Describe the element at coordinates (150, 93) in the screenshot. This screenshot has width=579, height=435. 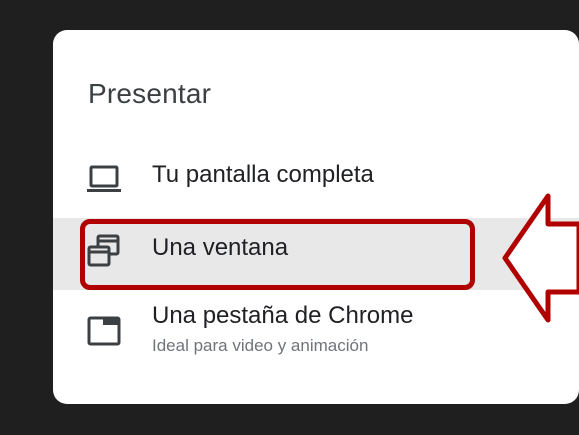
I see `menu-title: Presentar` at that location.